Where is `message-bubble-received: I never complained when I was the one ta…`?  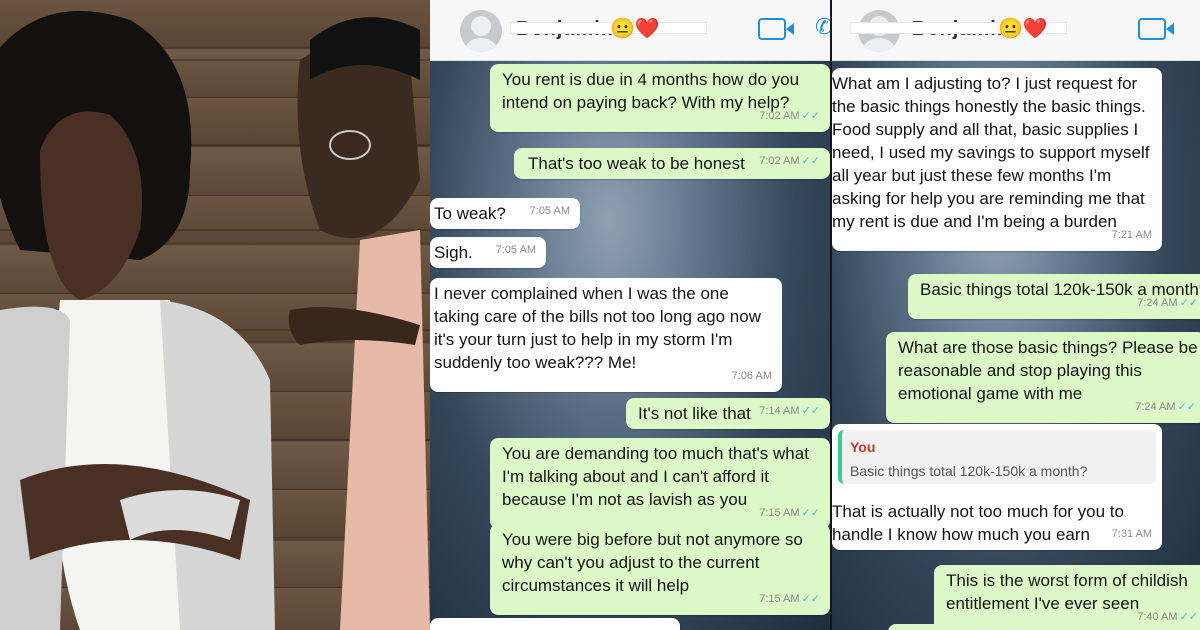 message-bubble-received: I never complained when I was the one ta… is located at coordinates (606, 335).